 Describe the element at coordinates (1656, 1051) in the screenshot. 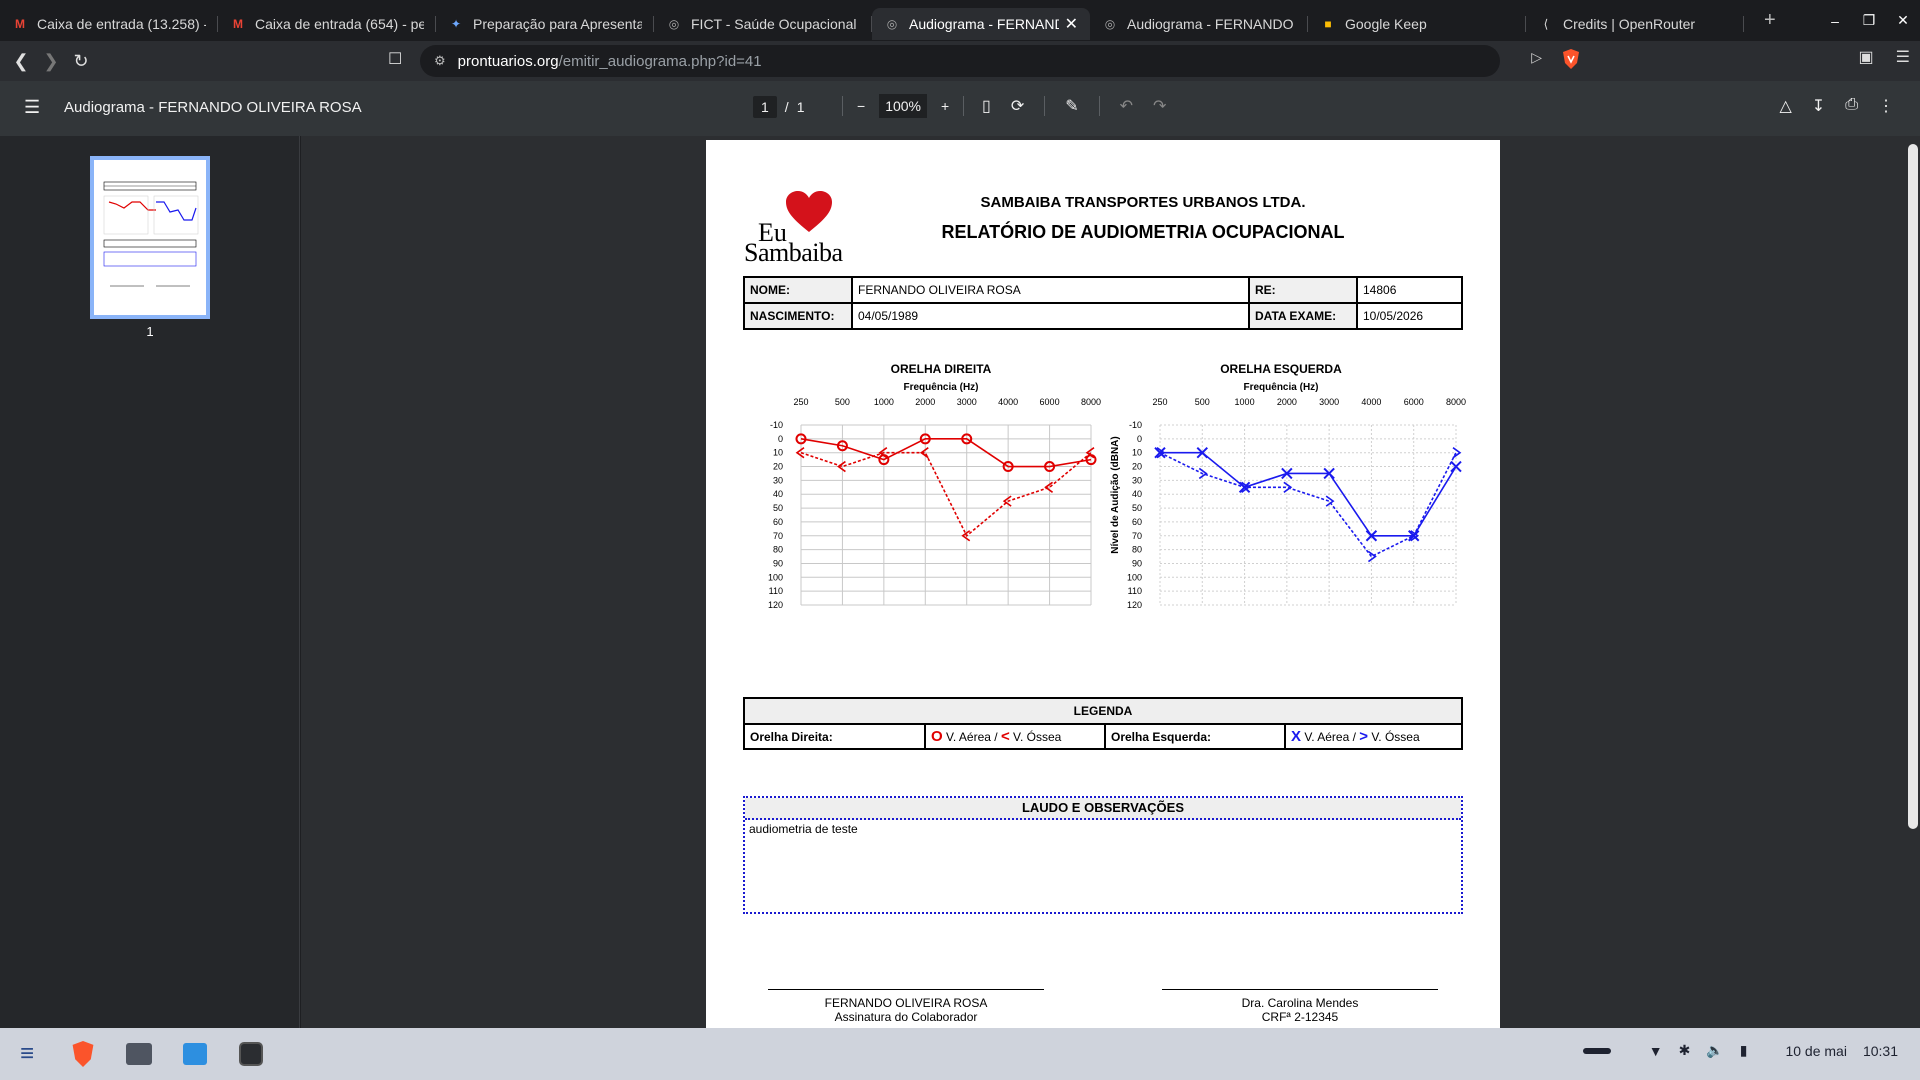

I see `wifi-icon: ▼` at that location.